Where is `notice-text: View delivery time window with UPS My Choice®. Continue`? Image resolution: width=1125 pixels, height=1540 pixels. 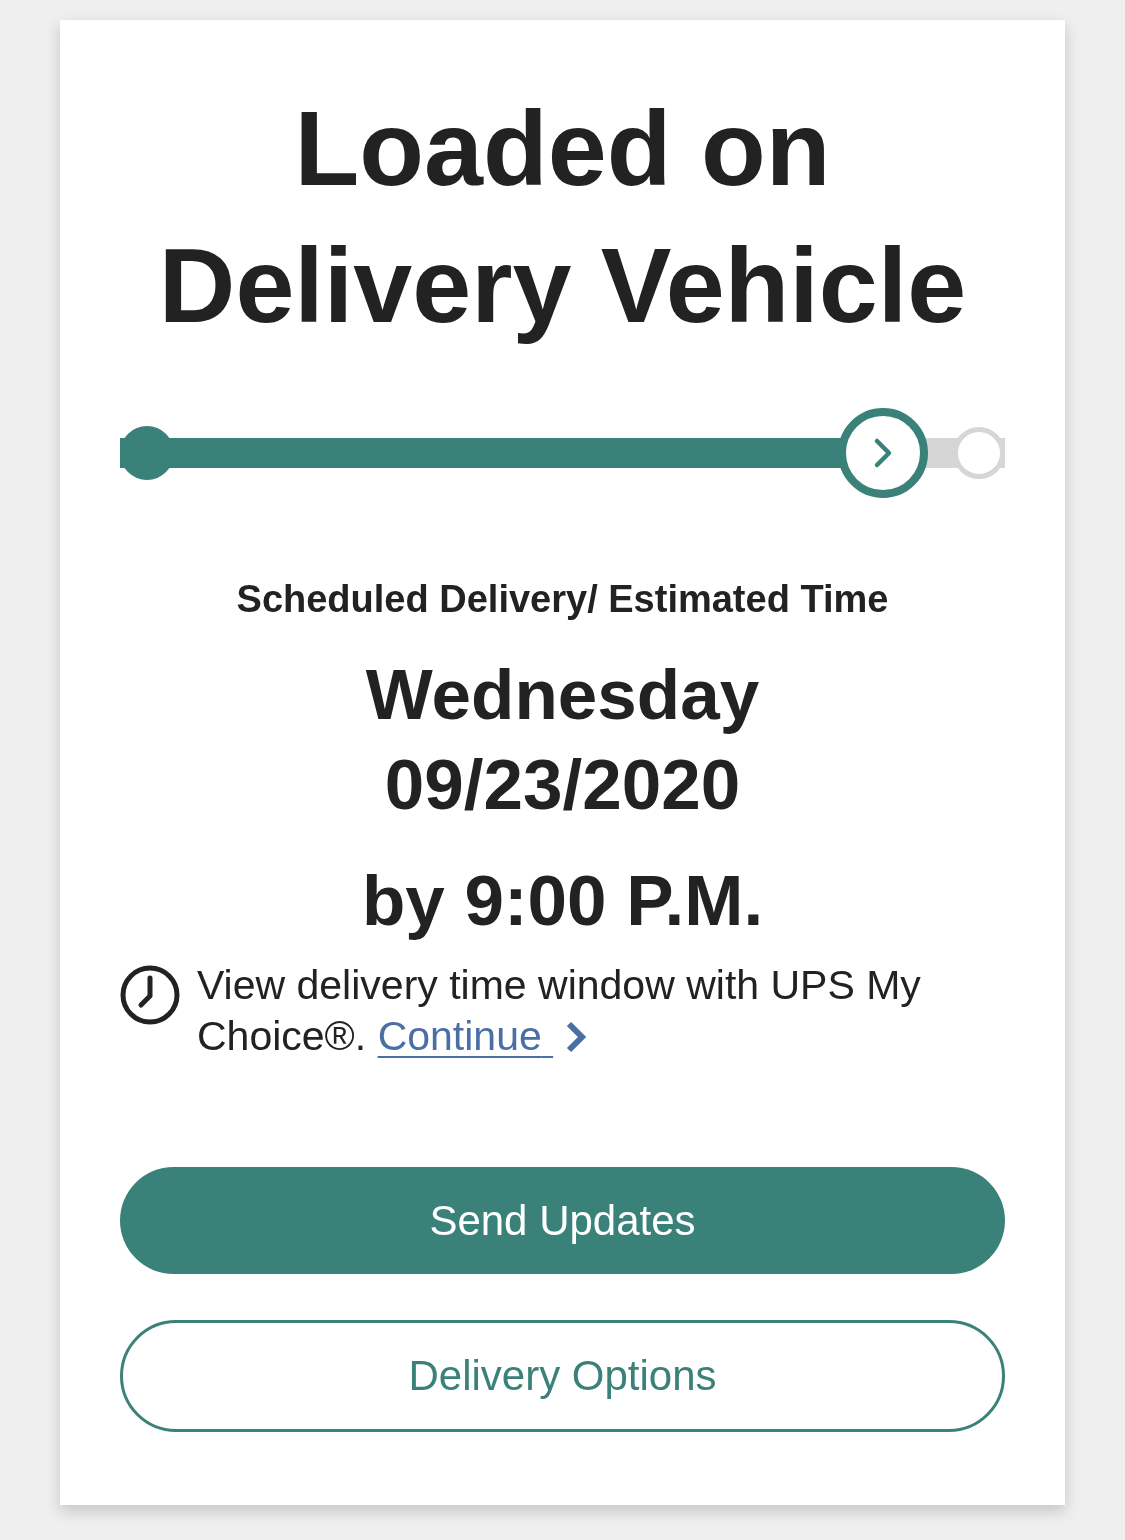 notice-text: View delivery time window with UPS My Choice®. Continue is located at coordinates (559, 1011).